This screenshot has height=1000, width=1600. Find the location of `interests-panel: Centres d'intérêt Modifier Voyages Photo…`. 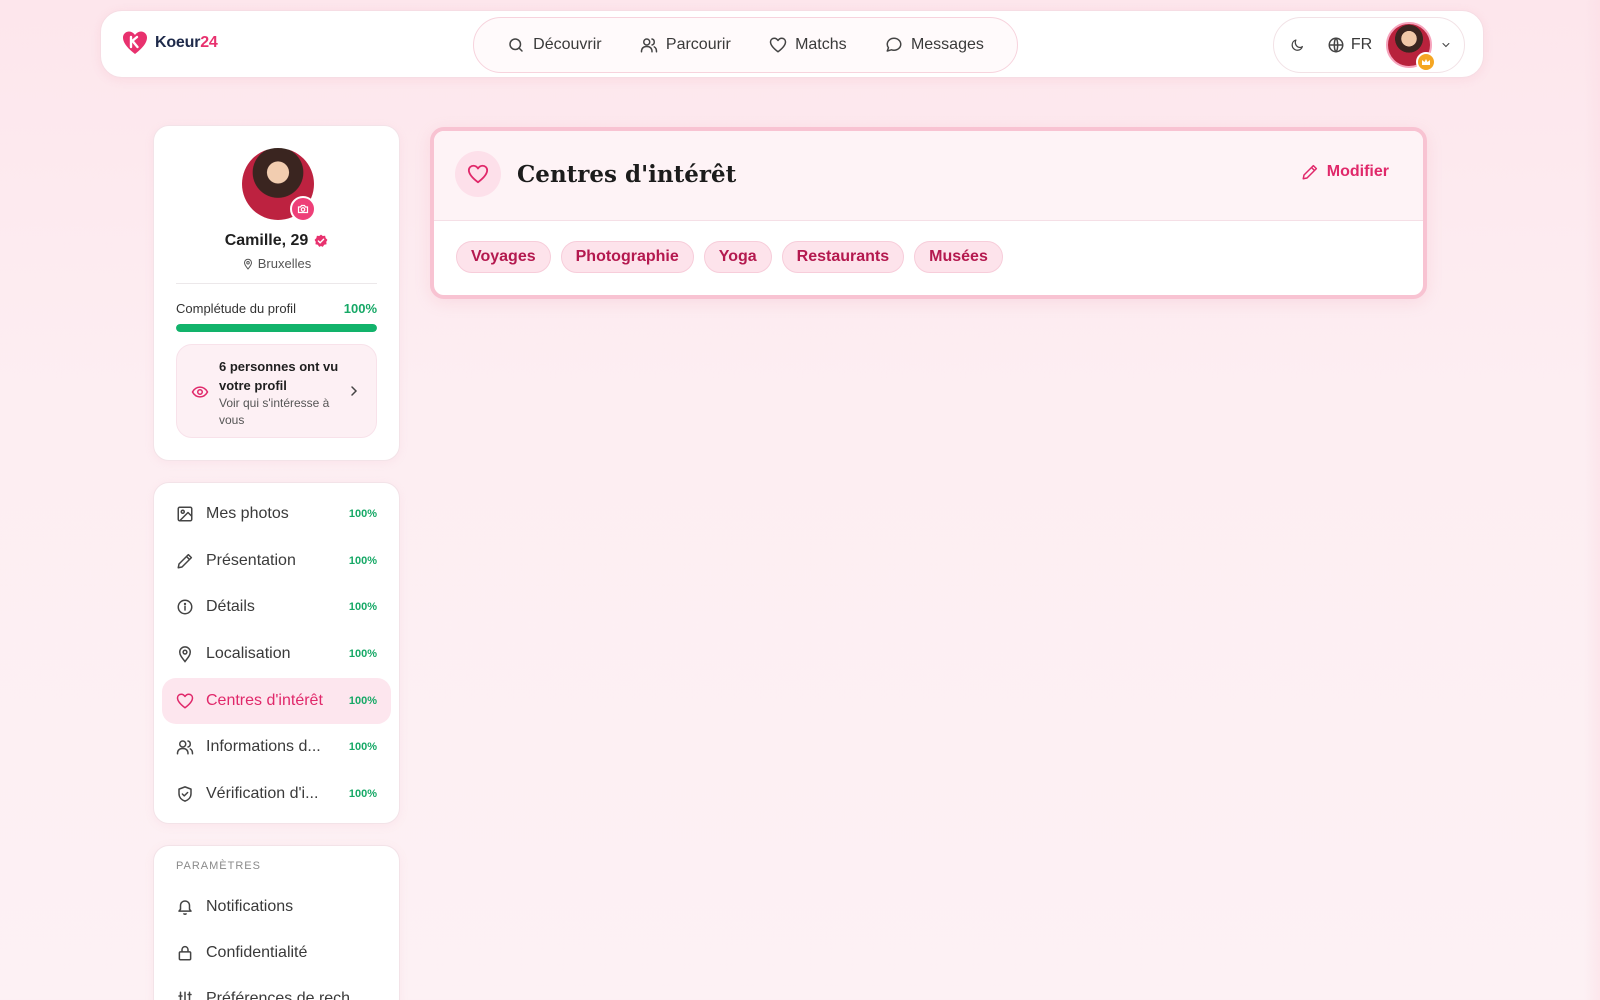

interests-panel: Centres d'intérêt Modifier Voyages Photo… is located at coordinates (928, 213).